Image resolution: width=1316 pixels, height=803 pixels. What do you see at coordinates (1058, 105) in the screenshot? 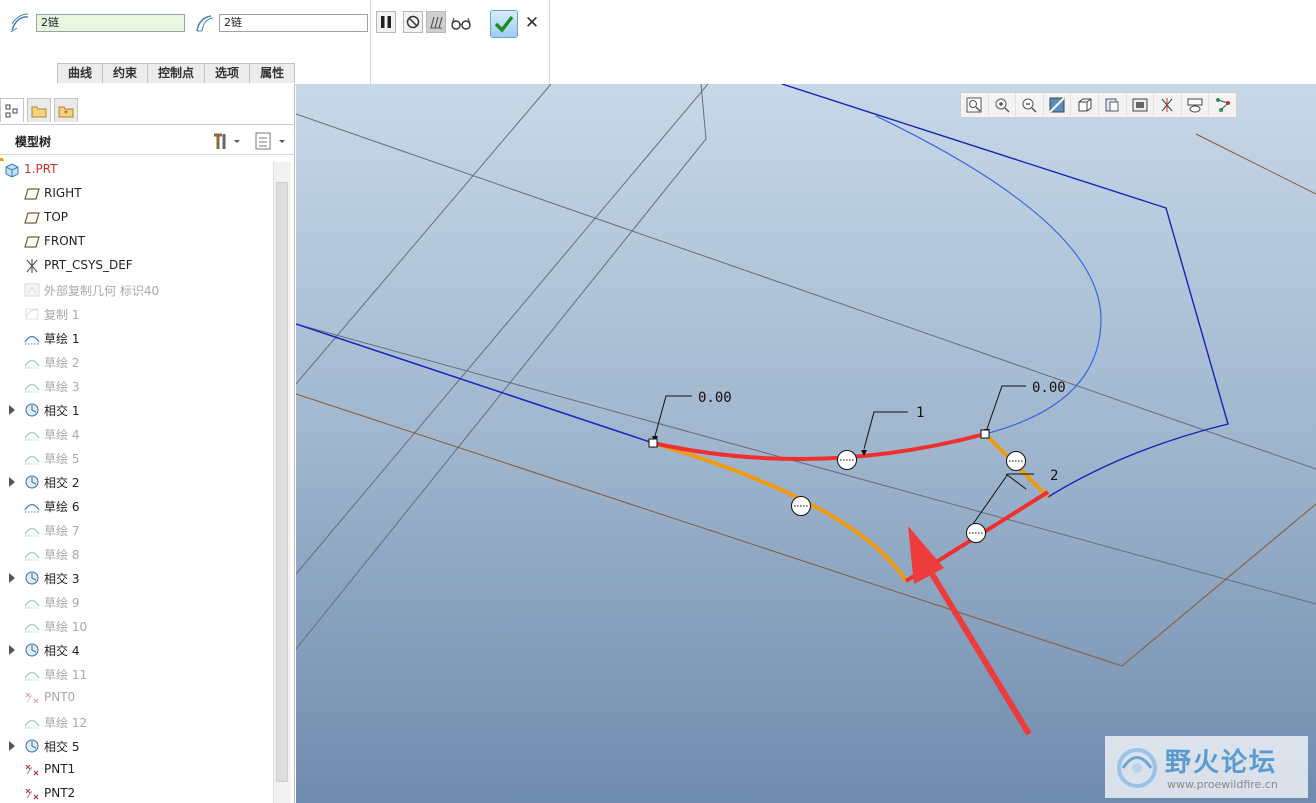
I see `repaint-button` at bounding box center [1058, 105].